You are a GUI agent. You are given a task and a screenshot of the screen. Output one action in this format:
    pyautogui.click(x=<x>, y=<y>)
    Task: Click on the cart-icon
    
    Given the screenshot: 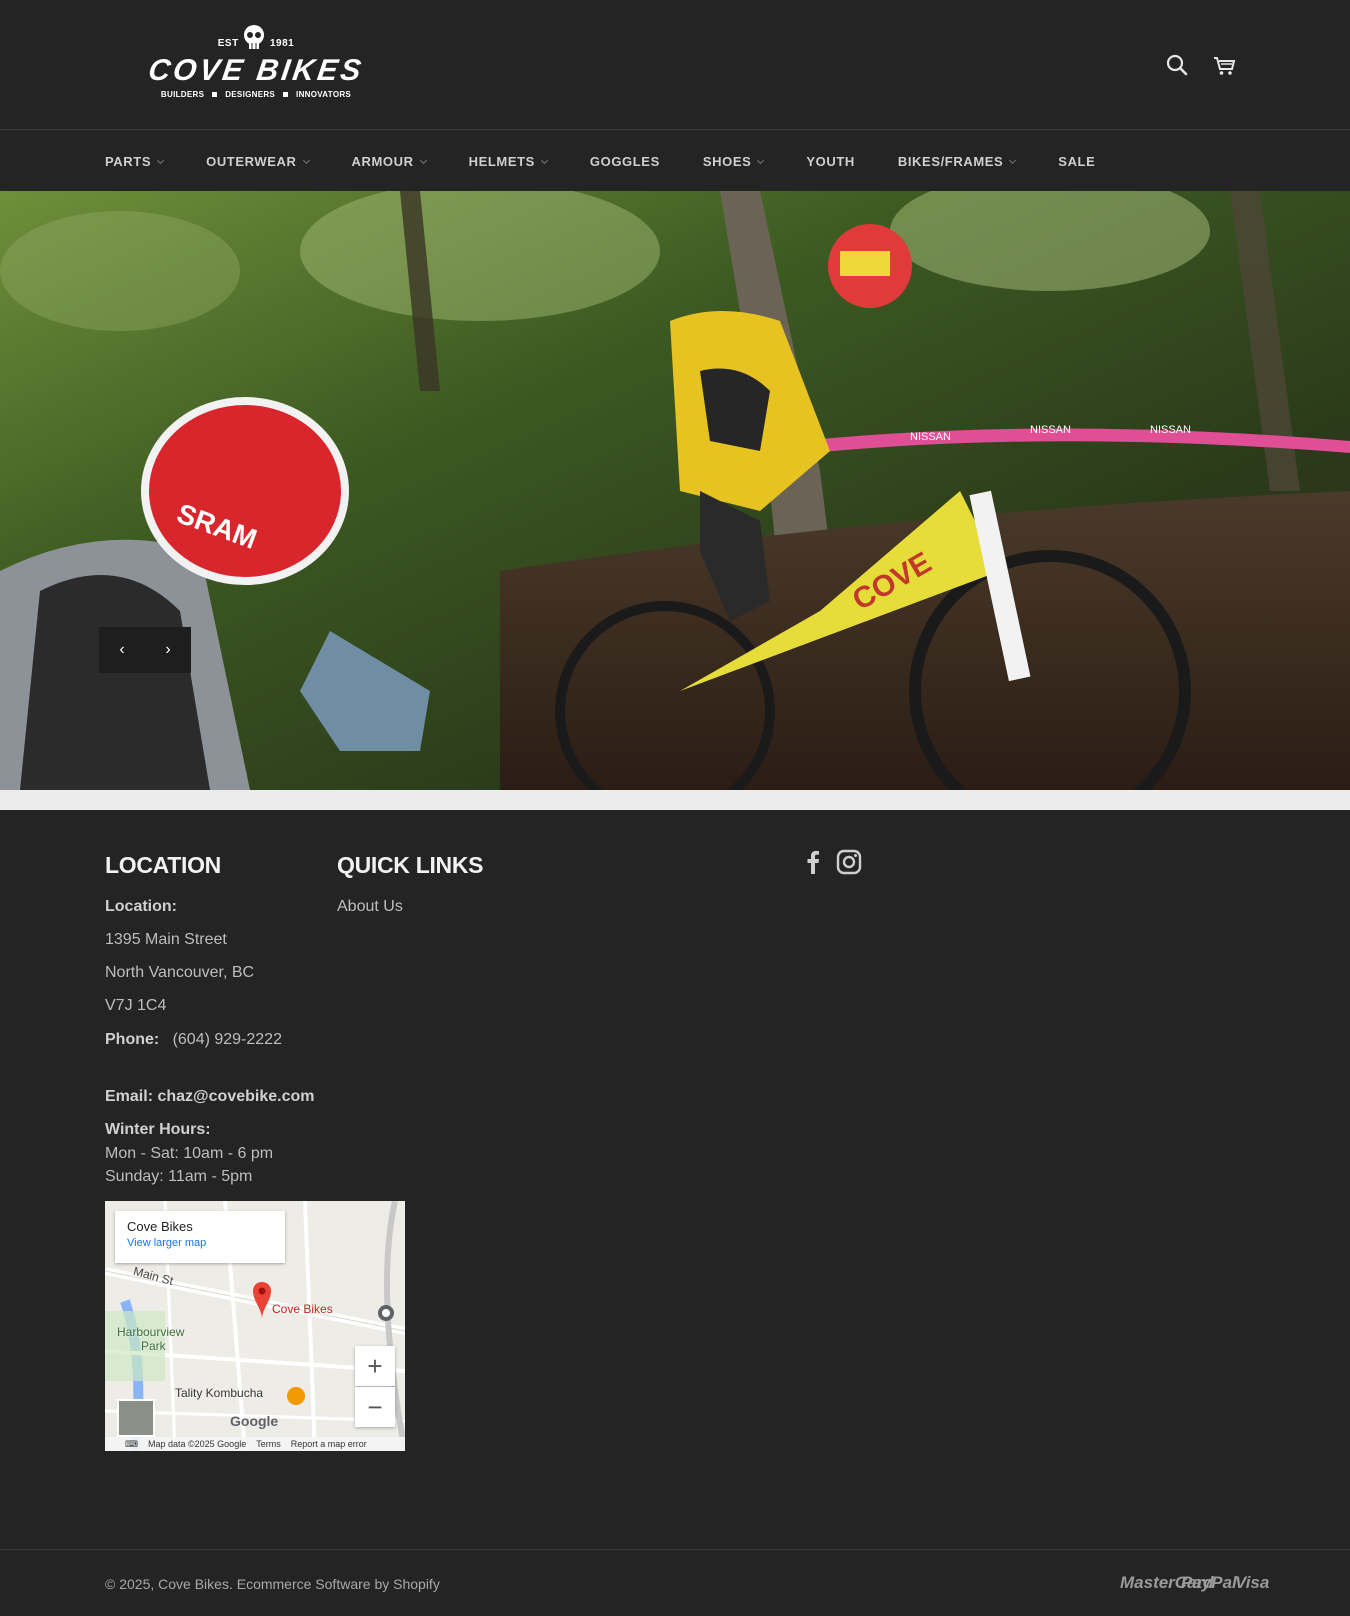 What is the action you would take?
    pyautogui.click(x=1224, y=65)
    